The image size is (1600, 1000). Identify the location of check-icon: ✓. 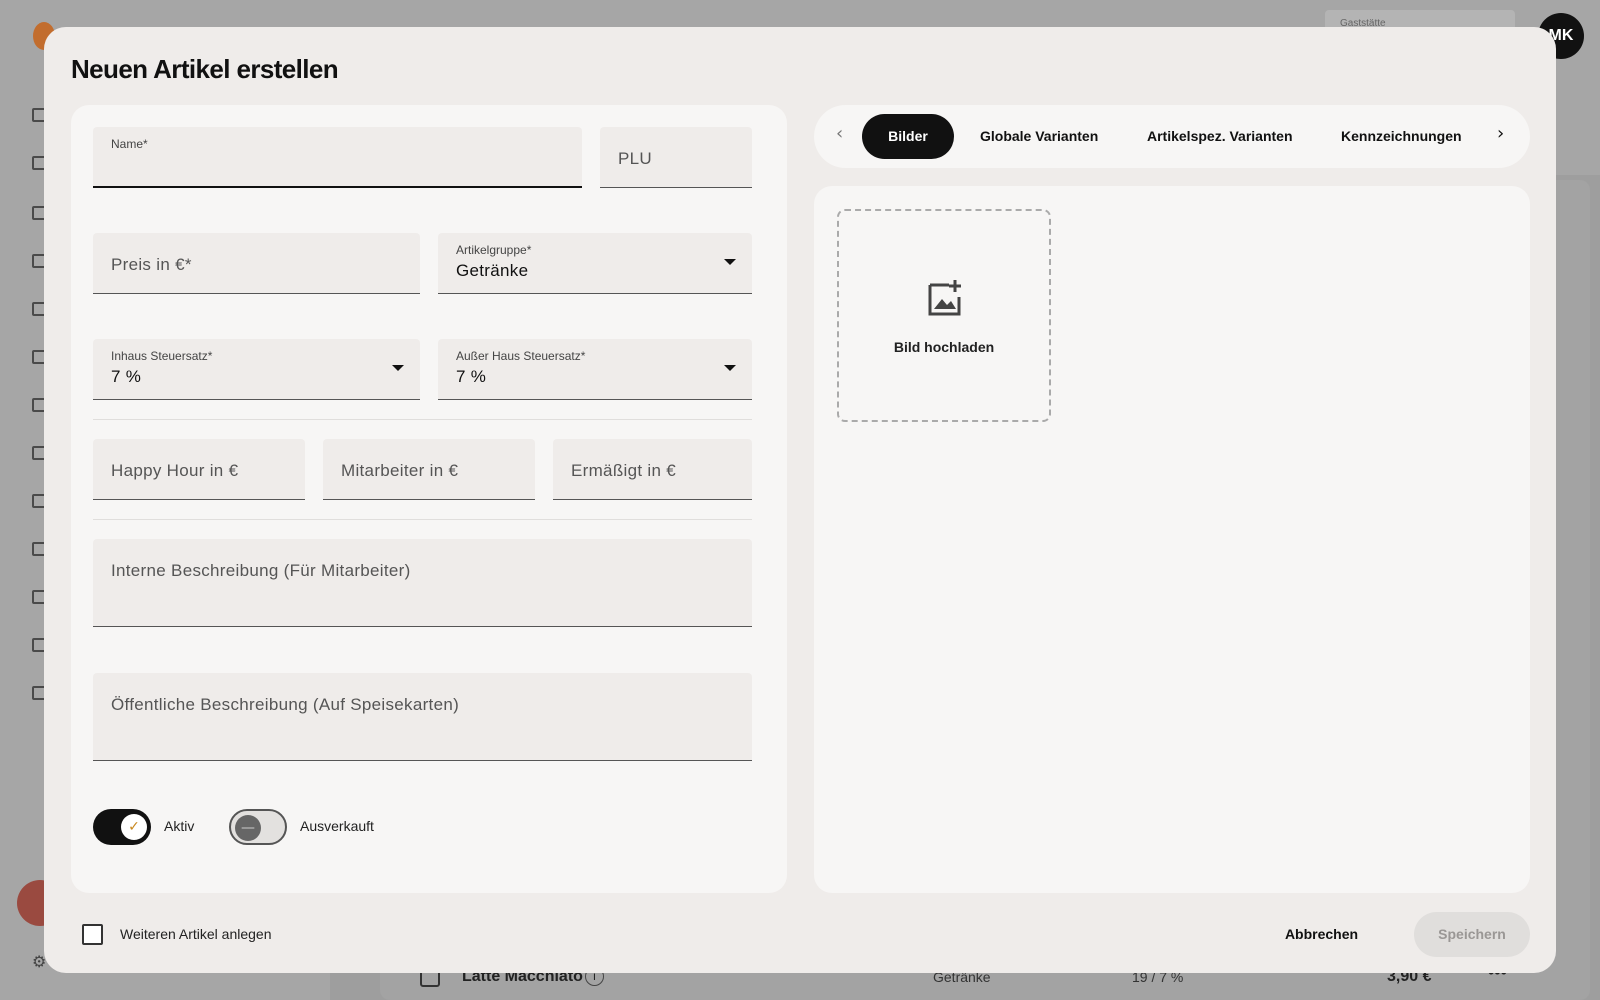
(134, 827).